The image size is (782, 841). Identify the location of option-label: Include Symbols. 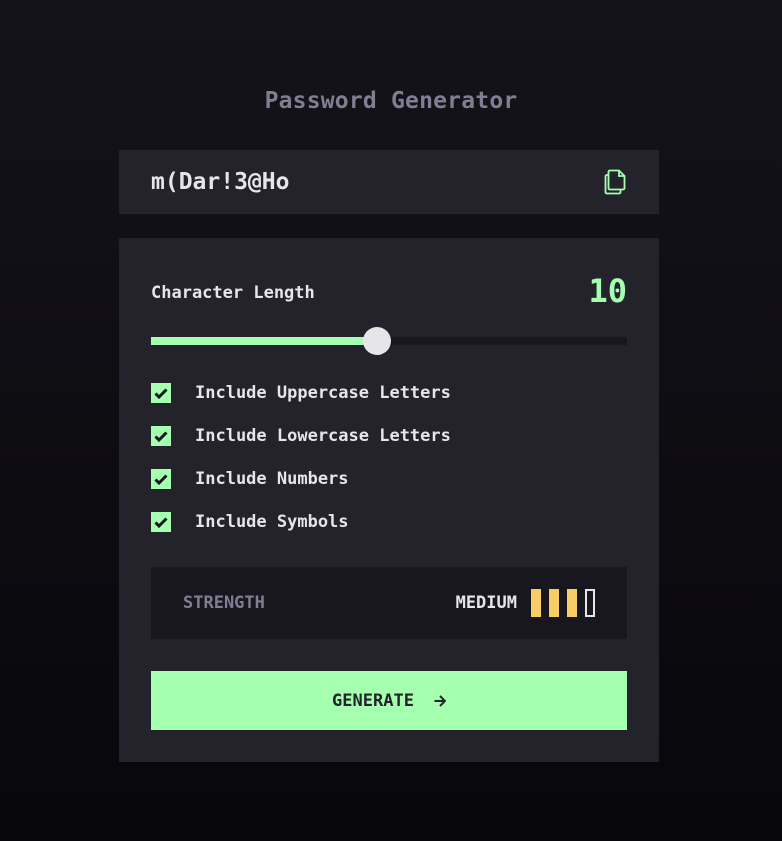
(272, 522).